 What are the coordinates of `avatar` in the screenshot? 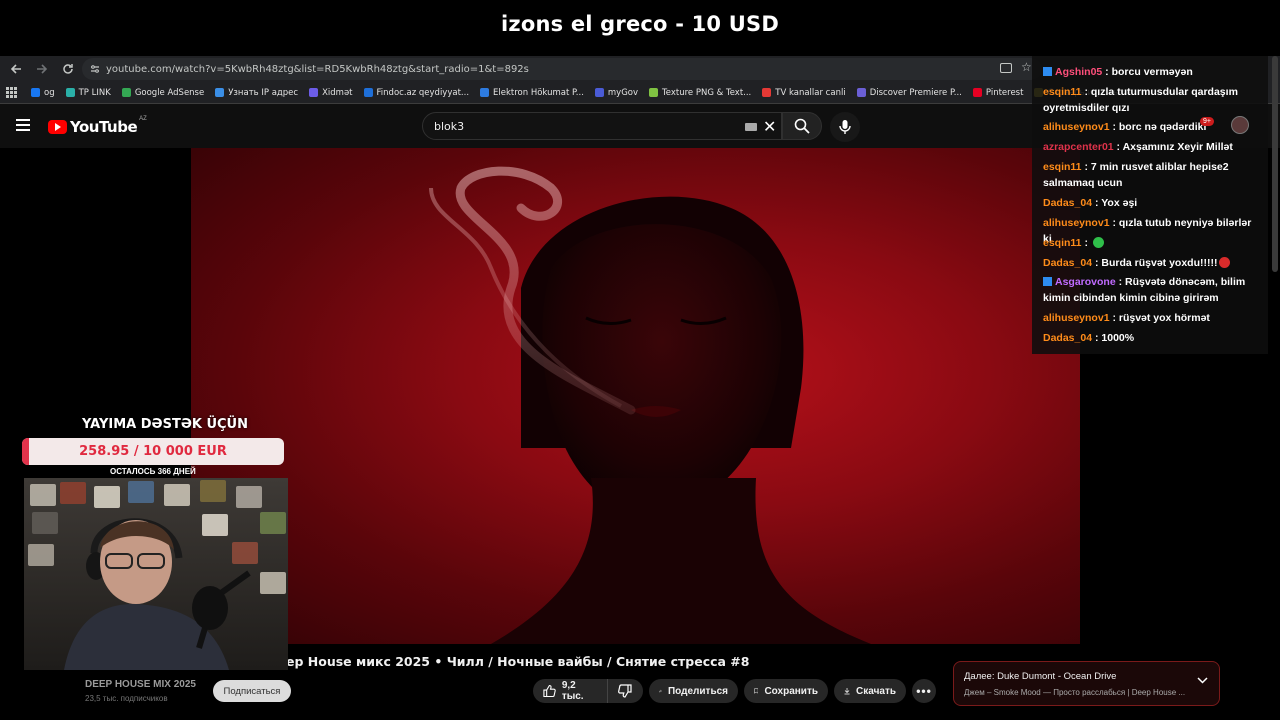 It's located at (1240, 125).